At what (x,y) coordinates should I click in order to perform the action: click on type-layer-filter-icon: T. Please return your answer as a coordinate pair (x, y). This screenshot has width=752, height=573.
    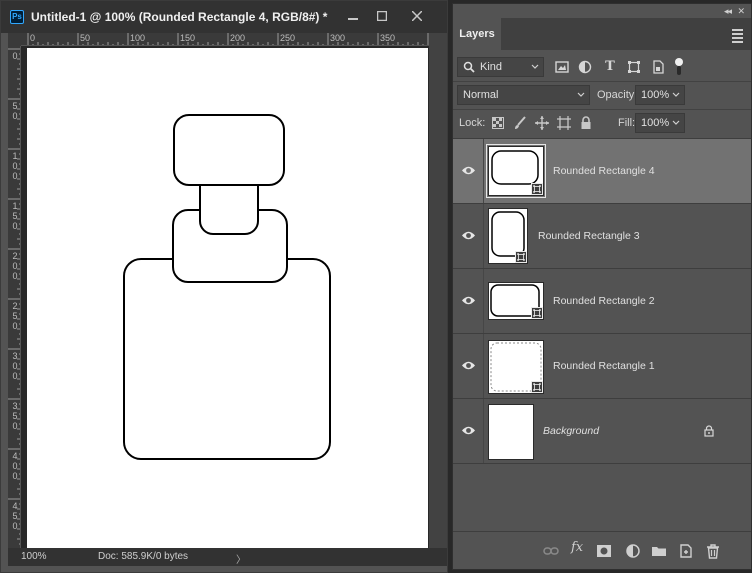
    Looking at the image, I should click on (610, 67).